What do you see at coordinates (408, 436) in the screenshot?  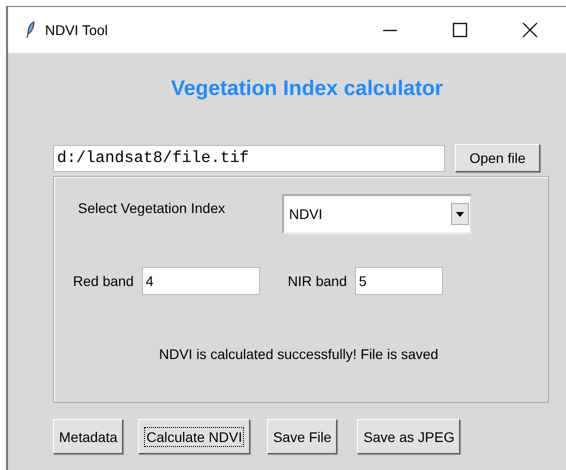 I see `action-button: Save as JPEG` at bounding box center [408, 436].